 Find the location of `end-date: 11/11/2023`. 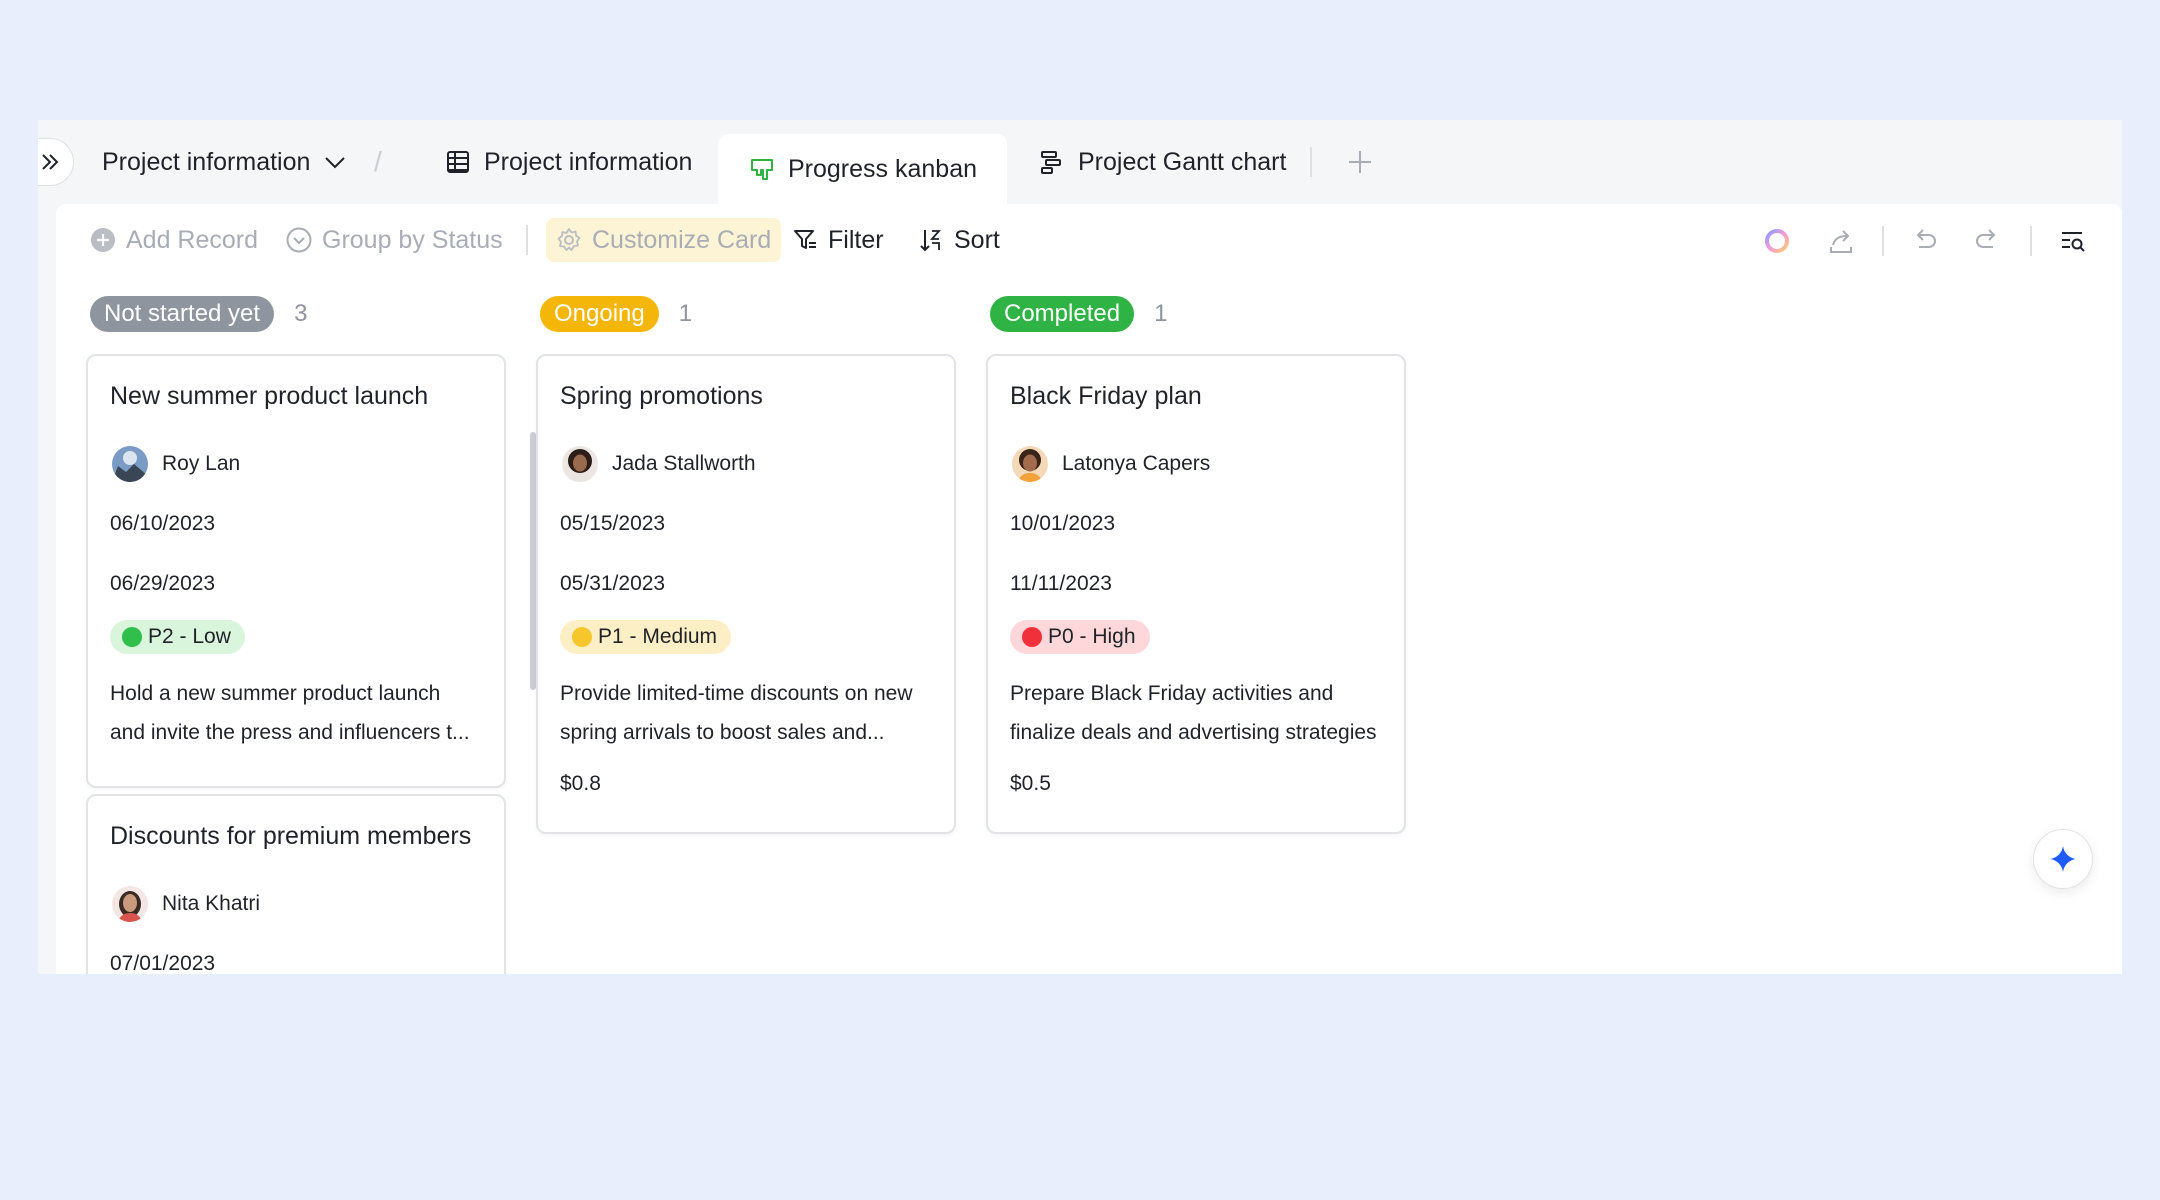

end-date: 11/11/2023 is located at coordinates (1061, 583).